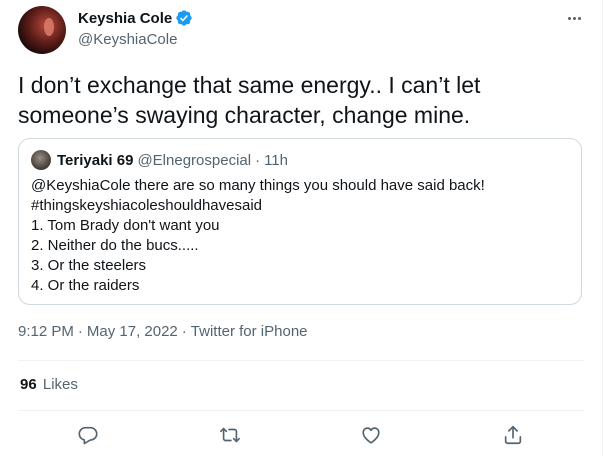 This screenshot has width=604, height=456. What do you see at coordinates (371, 435) in the screenshot?
I see `like-icon` at bounding box center [371, 435].